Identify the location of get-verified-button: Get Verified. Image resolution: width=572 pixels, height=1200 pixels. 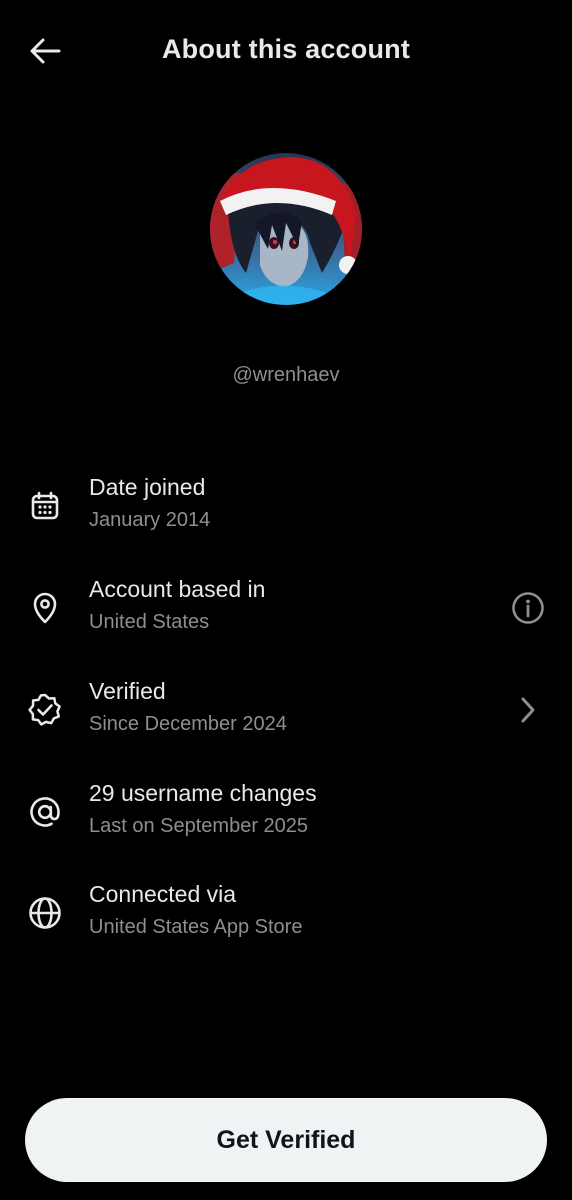
(286, 1140).